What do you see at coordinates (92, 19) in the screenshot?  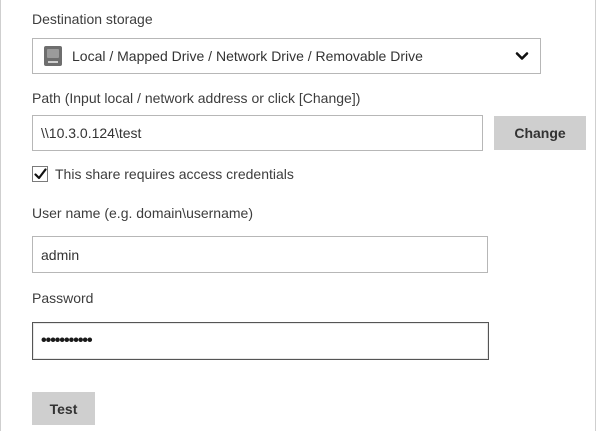 I see `destination-storage-label: Destination storage` at bounding box center [92, 19].